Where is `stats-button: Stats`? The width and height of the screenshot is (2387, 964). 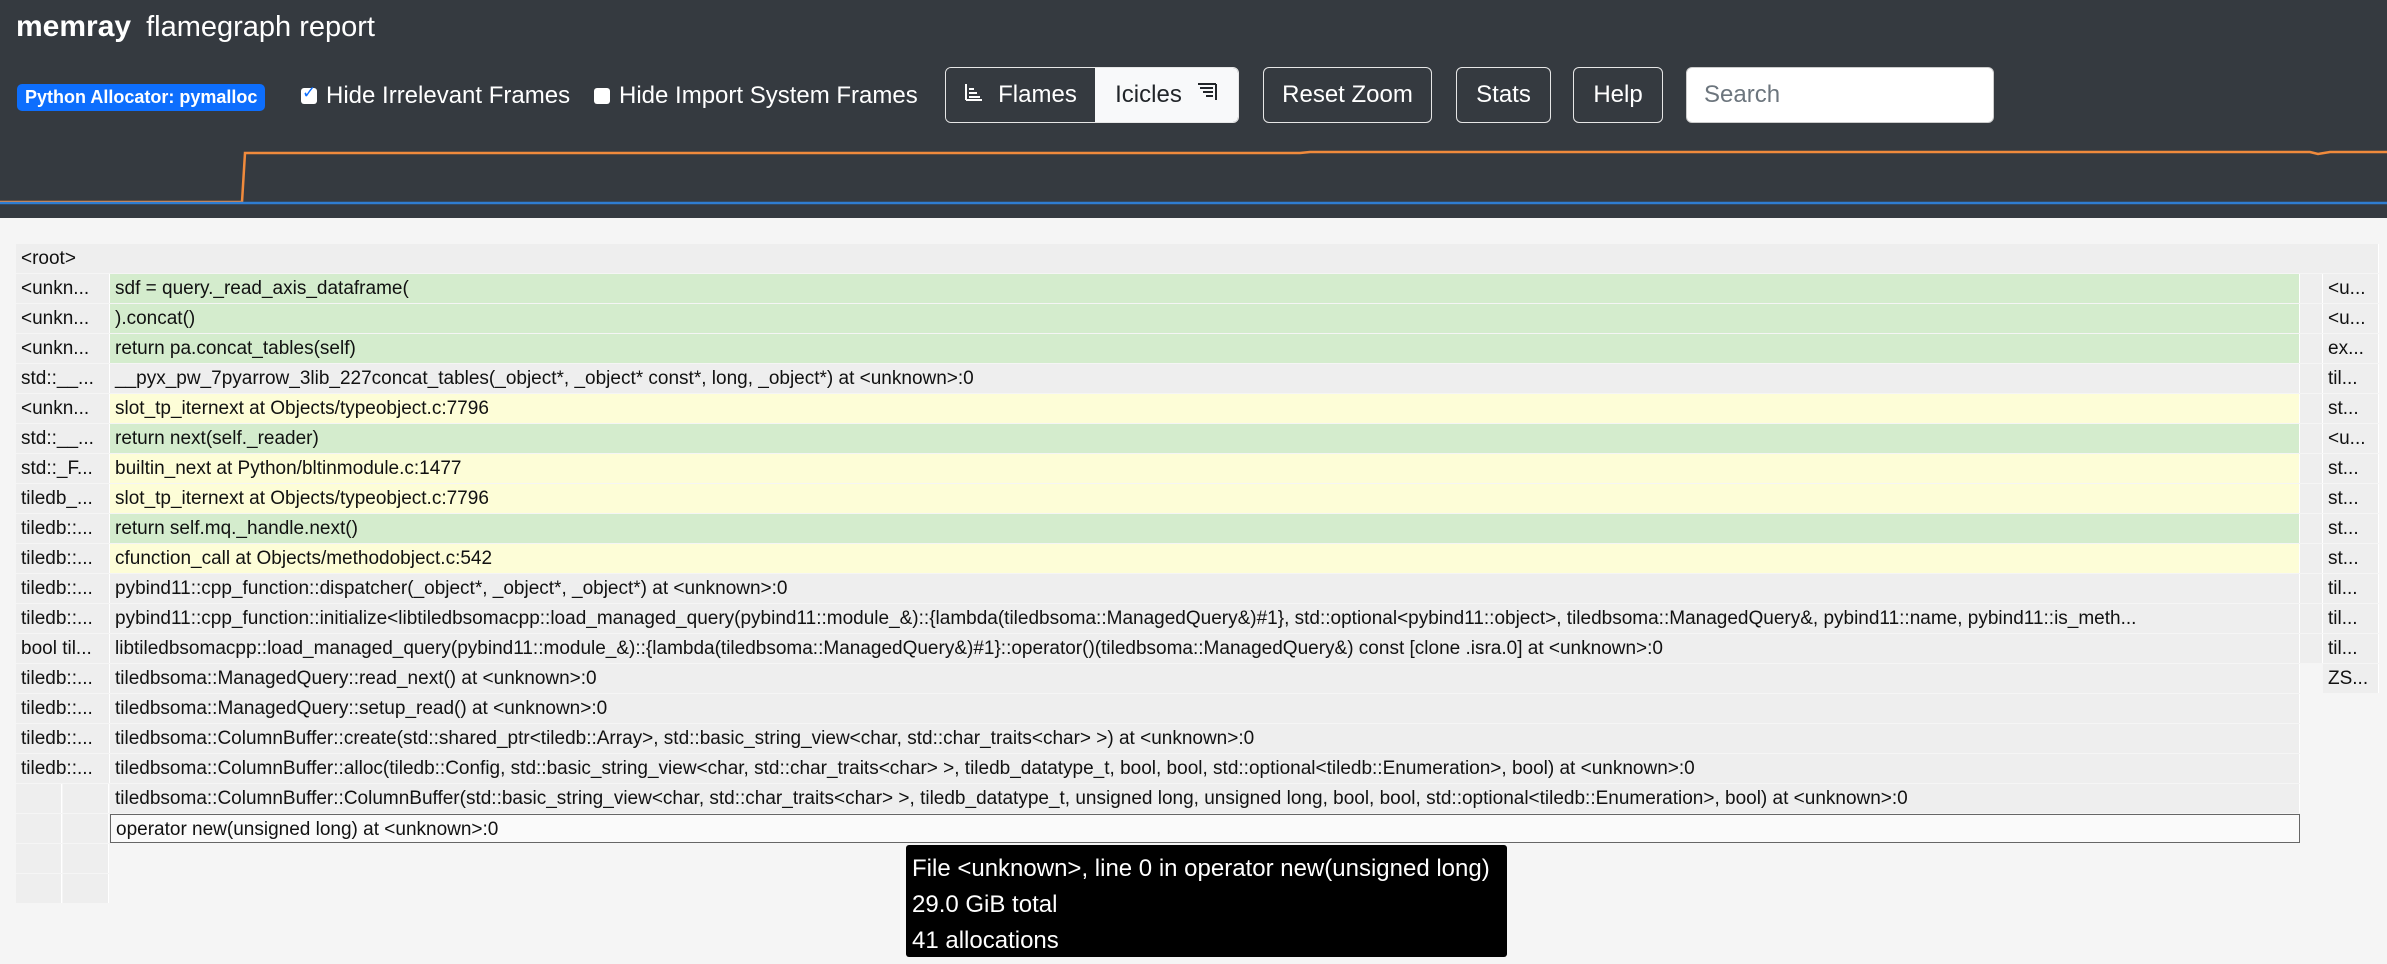
stats-button: Stats is located at coordinates (1503, 95).